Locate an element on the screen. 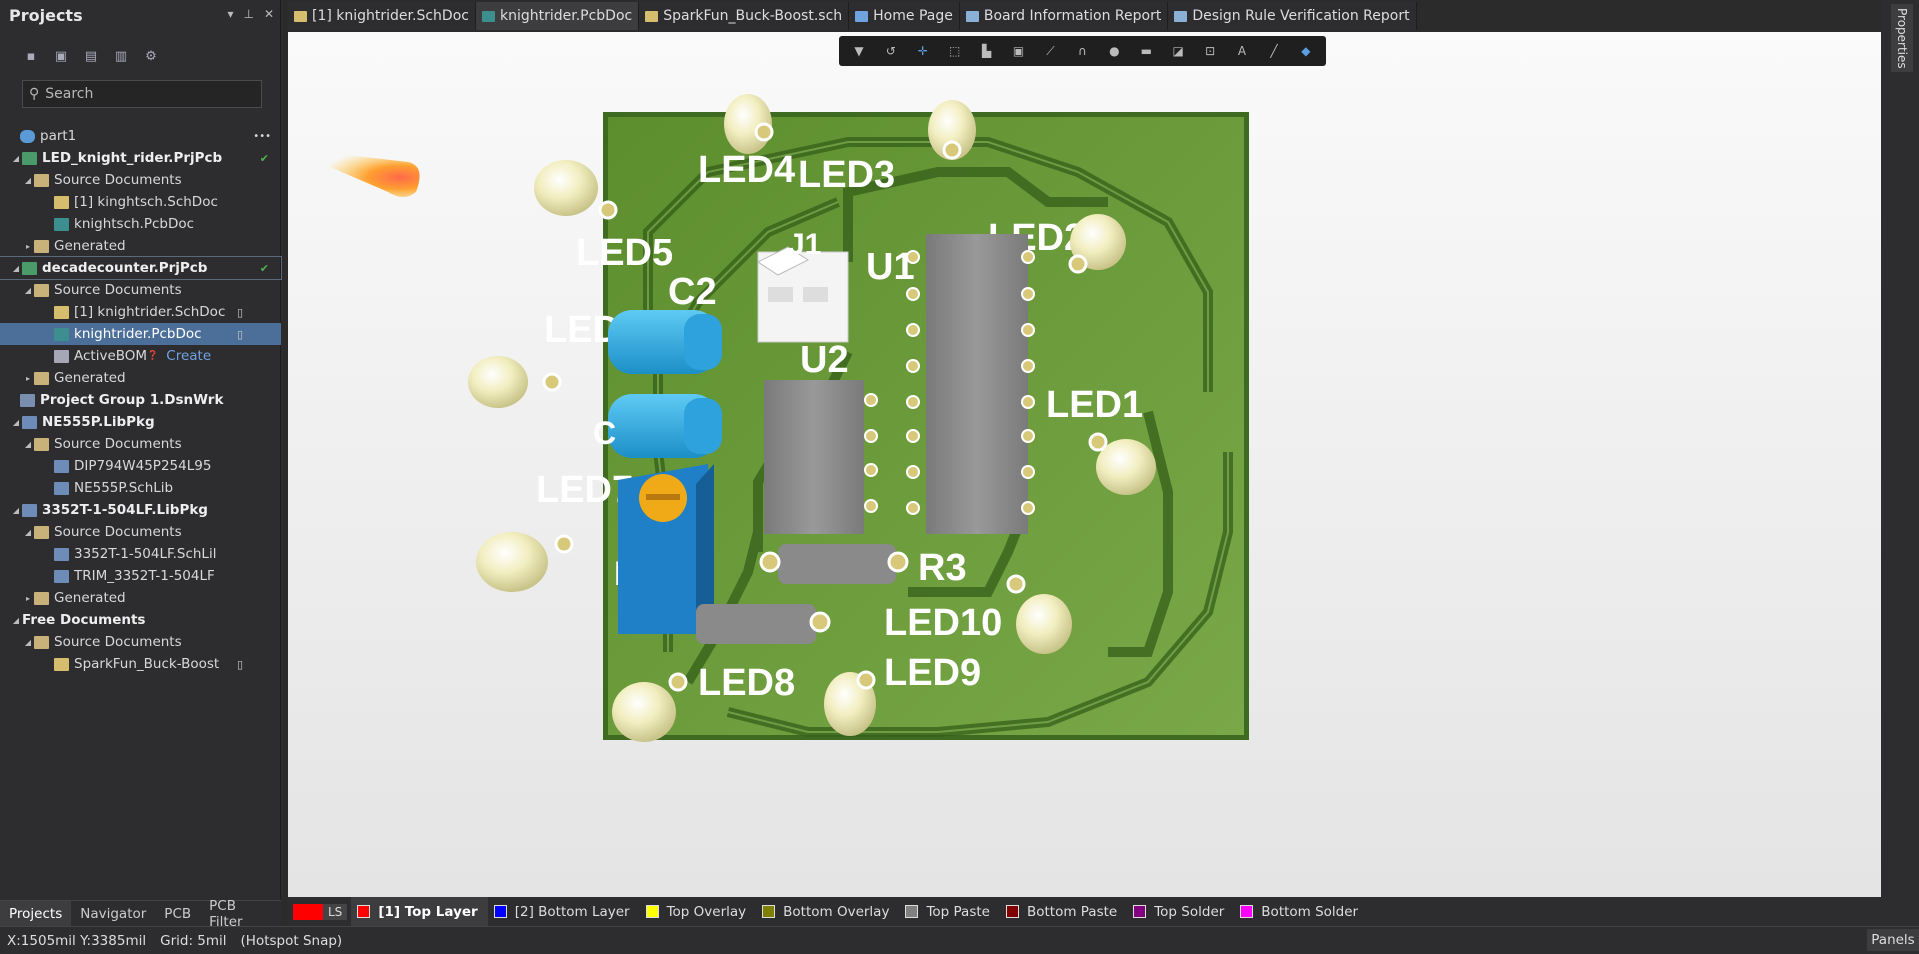  tree-item: 3352T-1-504LF.SchLil is located at coordinates (140, 554).